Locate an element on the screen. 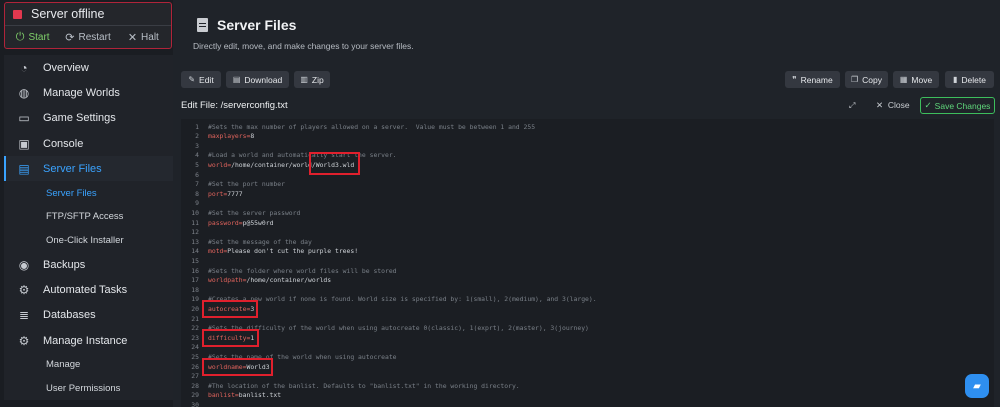 This screenshot has width=1000, height=407. code-line: 26 worldname=World3 is located at coordinates (587, 368).